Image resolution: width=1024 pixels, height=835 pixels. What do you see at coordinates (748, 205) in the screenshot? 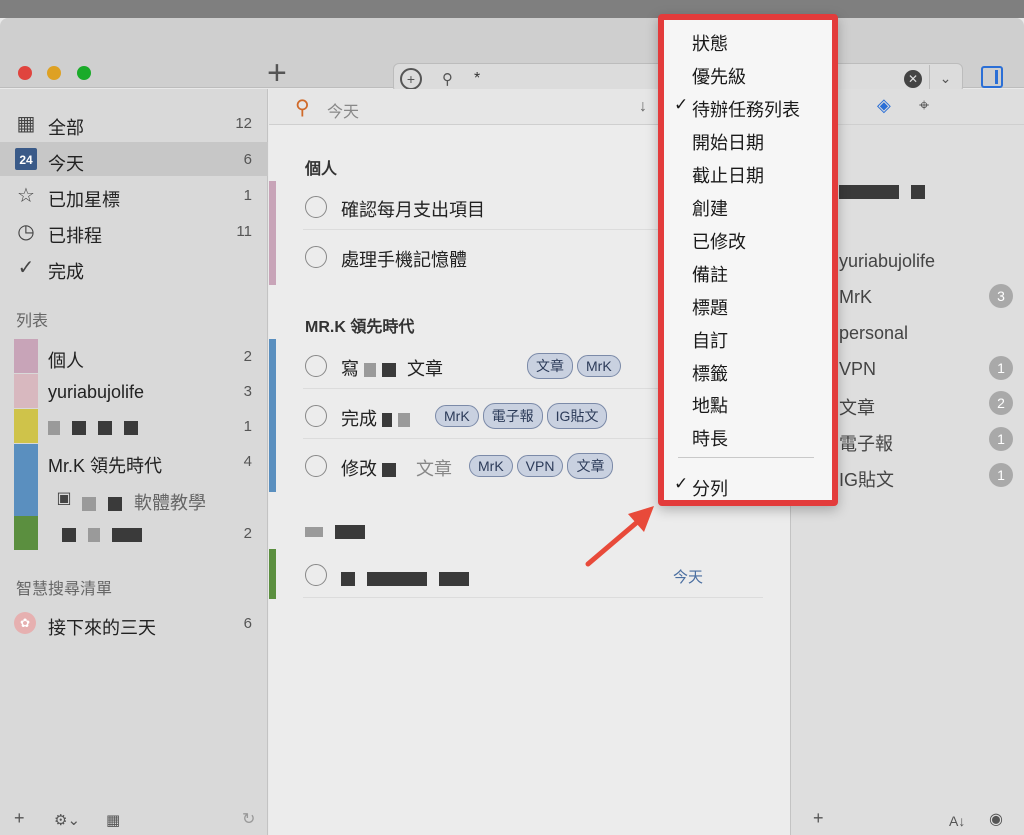
I see `menu-item-created: 創建` at bounding box center [748, 205].